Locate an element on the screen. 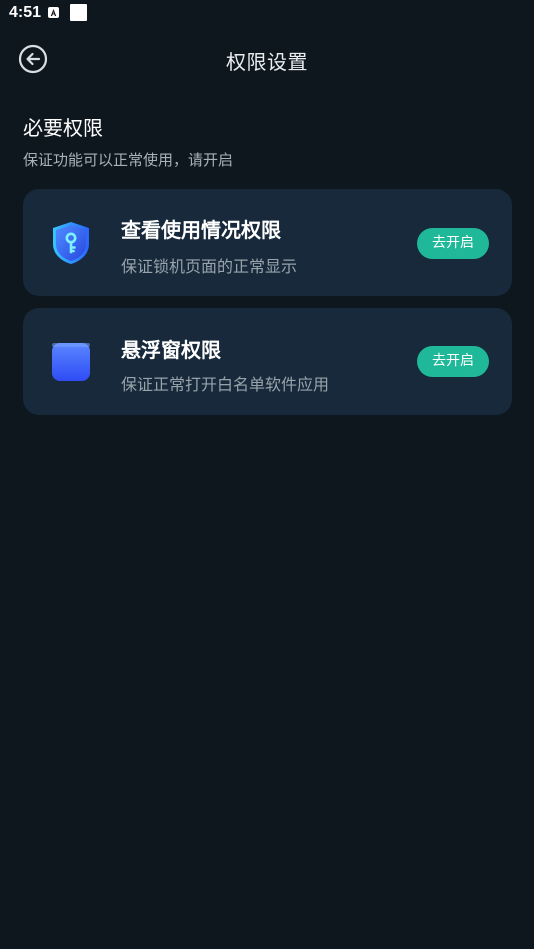 This screenshot has height=949, width=534. permission-description: 保证锁机页面的正常显示 is located at coordinates (209, 266).